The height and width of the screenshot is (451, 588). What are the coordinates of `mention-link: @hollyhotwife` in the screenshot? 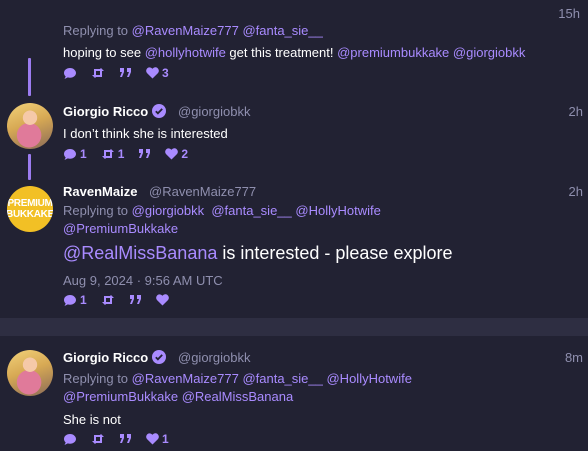 It's located at (185, 52).